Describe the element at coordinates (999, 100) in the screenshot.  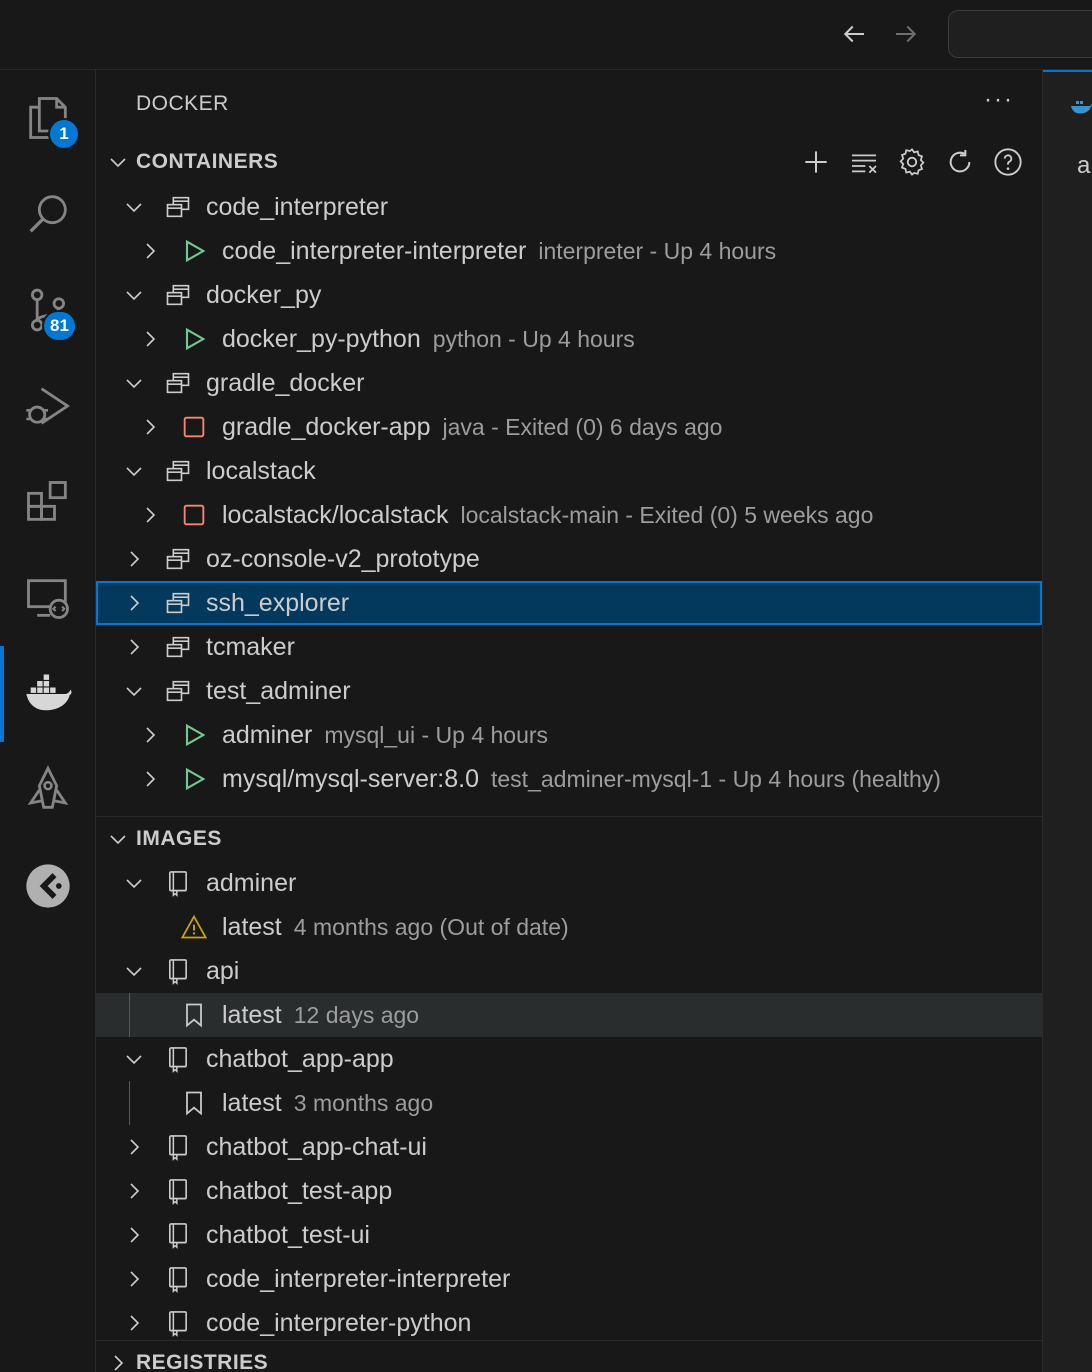
I see `more-actions-button: ···` at that location.